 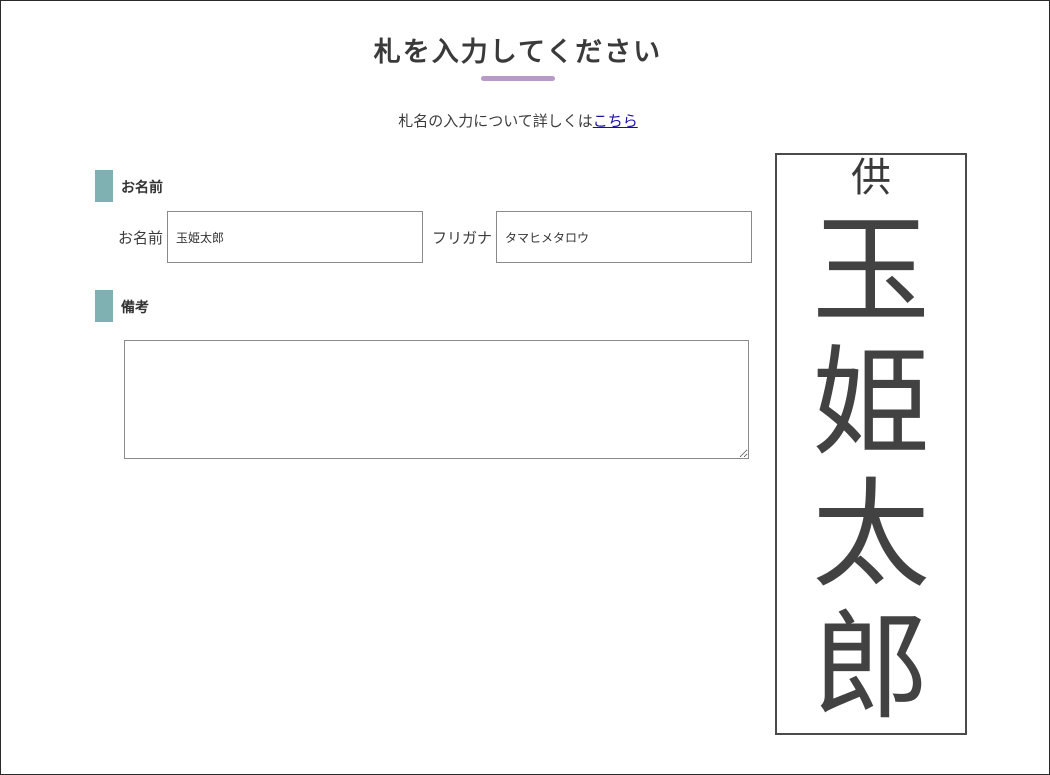 What do you see at coordinates (870, 667) in the screenshot?
I see `preview-name-char: 郎` at bounding box center [870, 667].